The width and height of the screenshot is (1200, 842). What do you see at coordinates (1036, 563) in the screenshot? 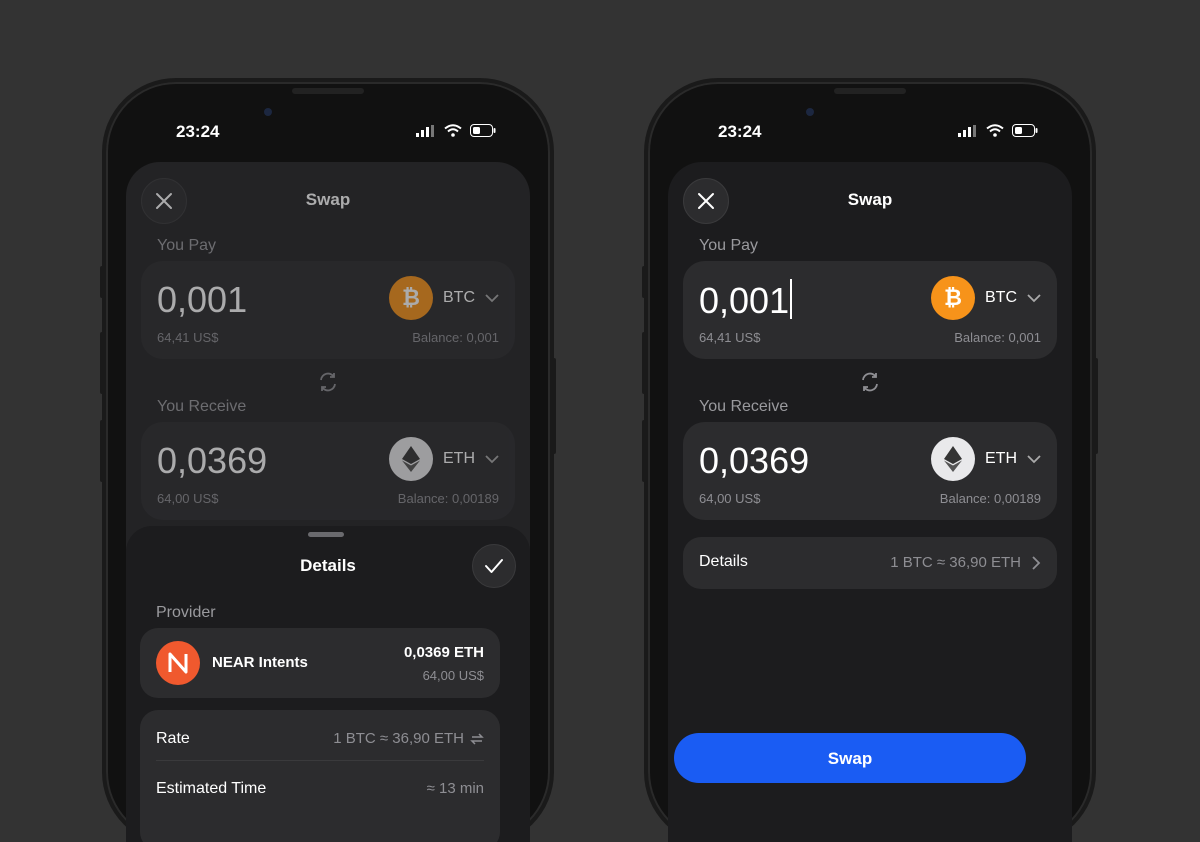
I see `chevron-right-icon` at bounding box center [1036, 563].